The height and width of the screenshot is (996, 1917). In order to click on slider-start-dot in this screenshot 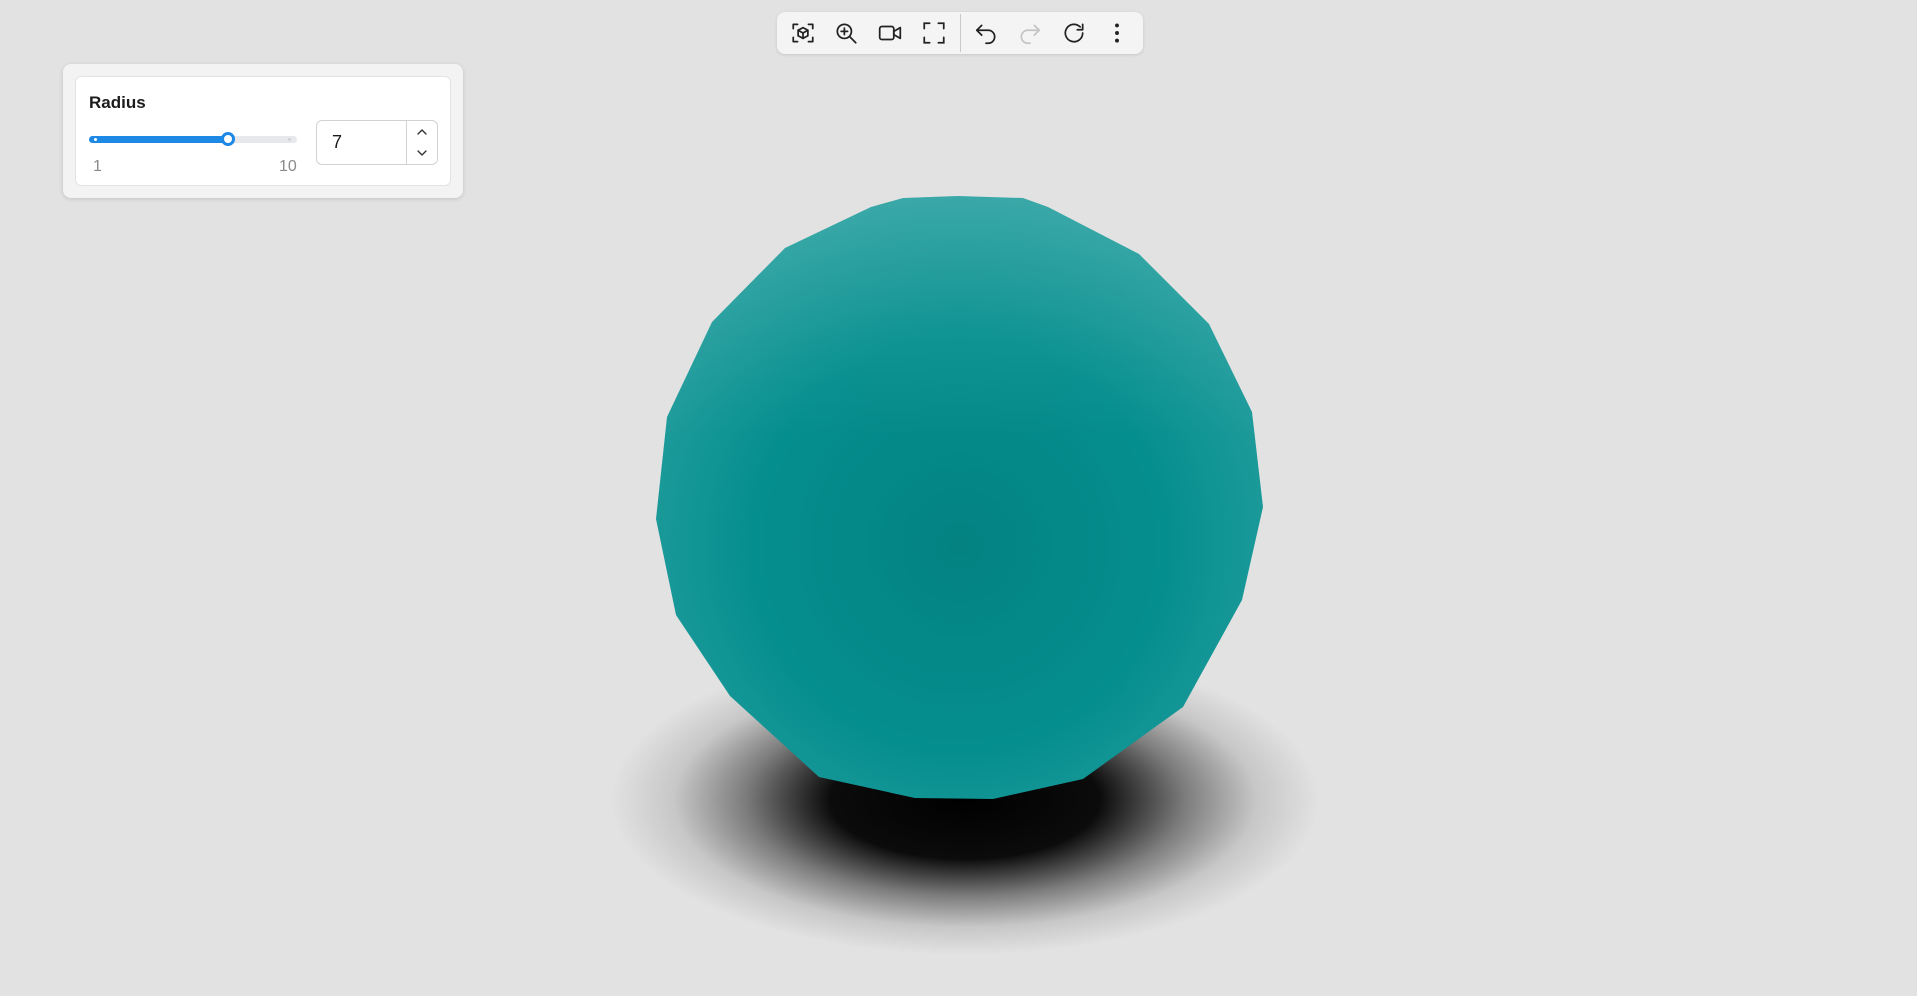, I will do `click(95, 139)`.